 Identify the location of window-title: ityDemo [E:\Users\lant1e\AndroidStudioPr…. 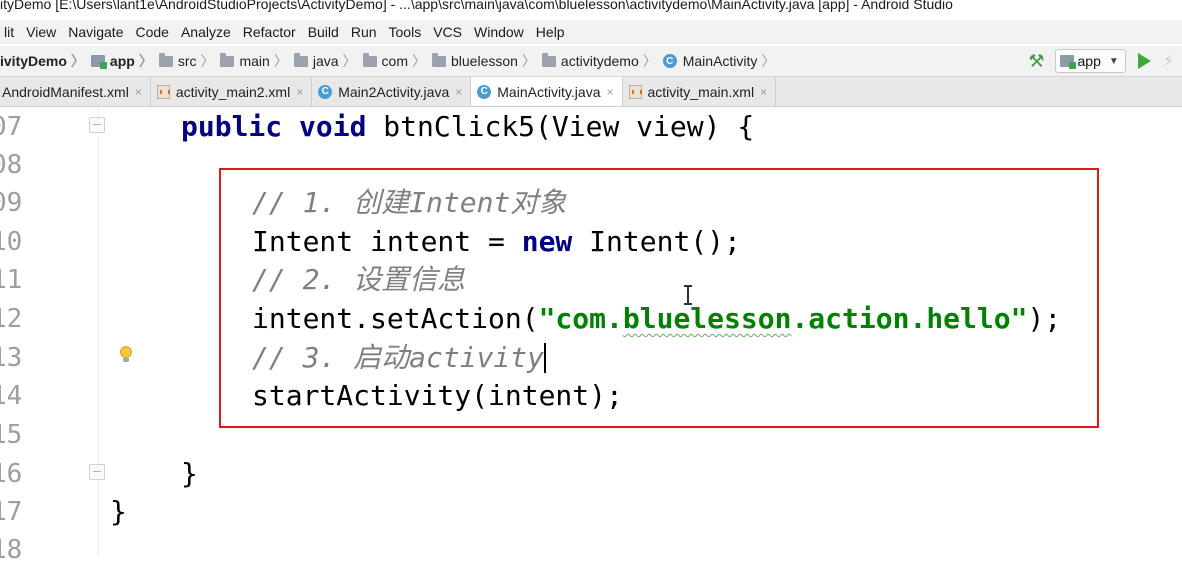
(591, 6).